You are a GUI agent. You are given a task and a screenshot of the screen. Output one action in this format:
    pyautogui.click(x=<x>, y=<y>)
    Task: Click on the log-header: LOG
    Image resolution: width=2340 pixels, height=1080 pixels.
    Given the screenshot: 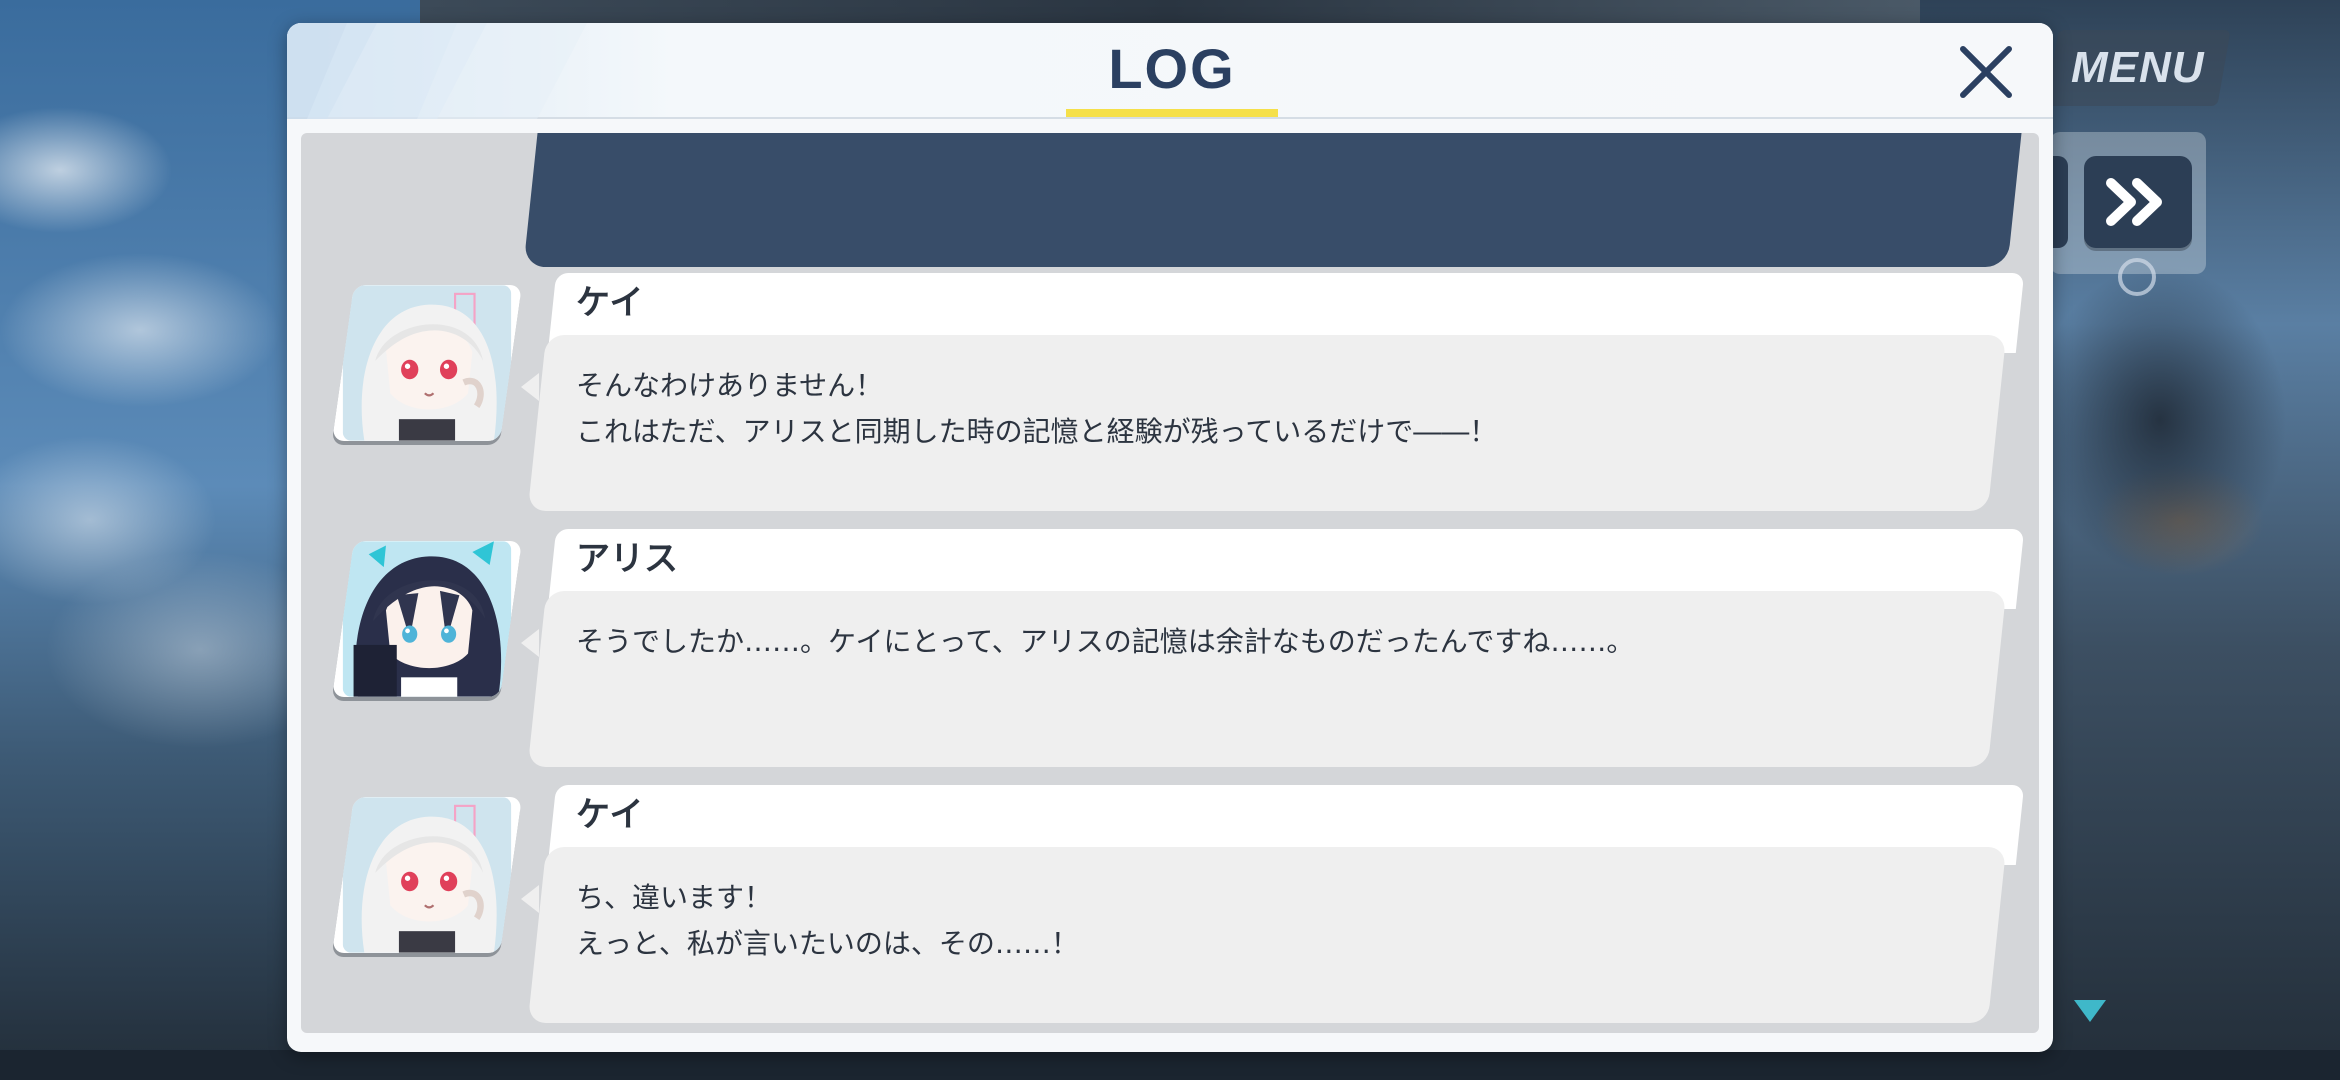 What is the action you would take?
    pyautogui.click(x=1170, y=71)
    